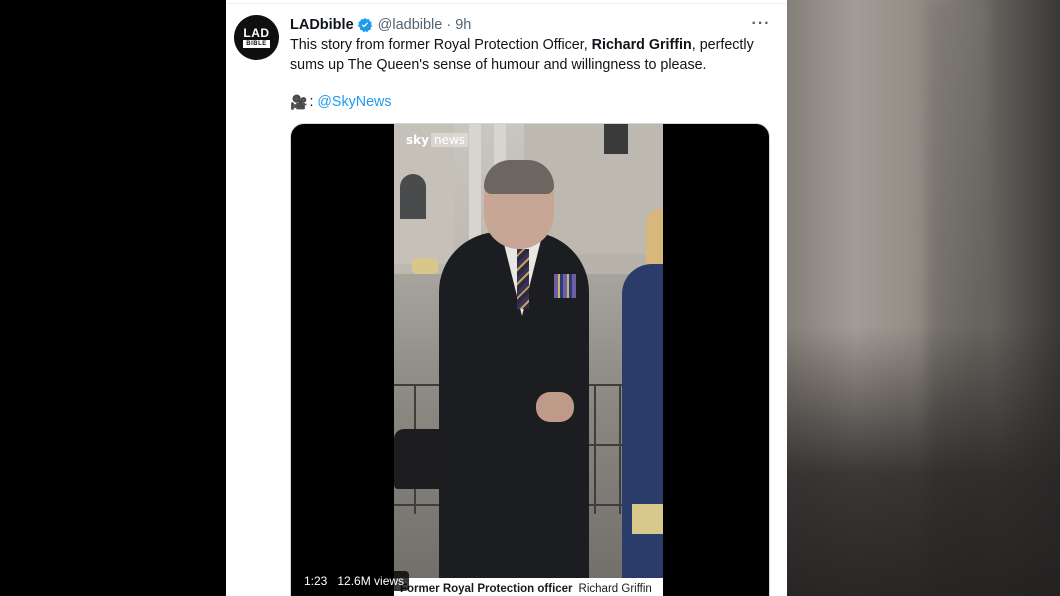  I want to click on car, so click(425, 266).